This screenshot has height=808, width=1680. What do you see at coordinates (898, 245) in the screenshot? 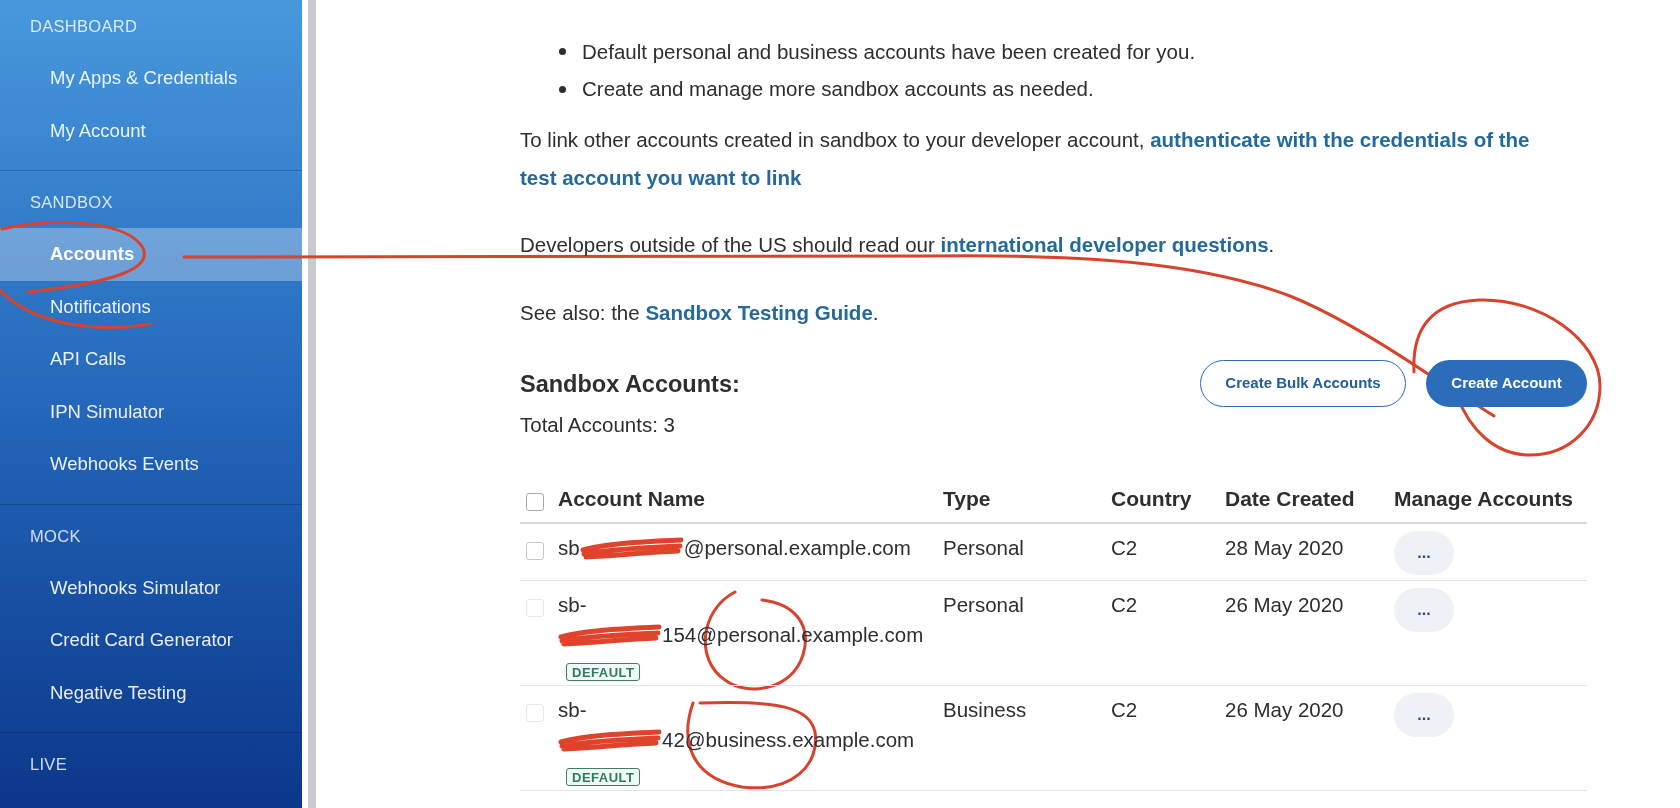
I see `paragraph-text: Developers outside of the US should read our international developer questions.` at bounding box center [898, 245].